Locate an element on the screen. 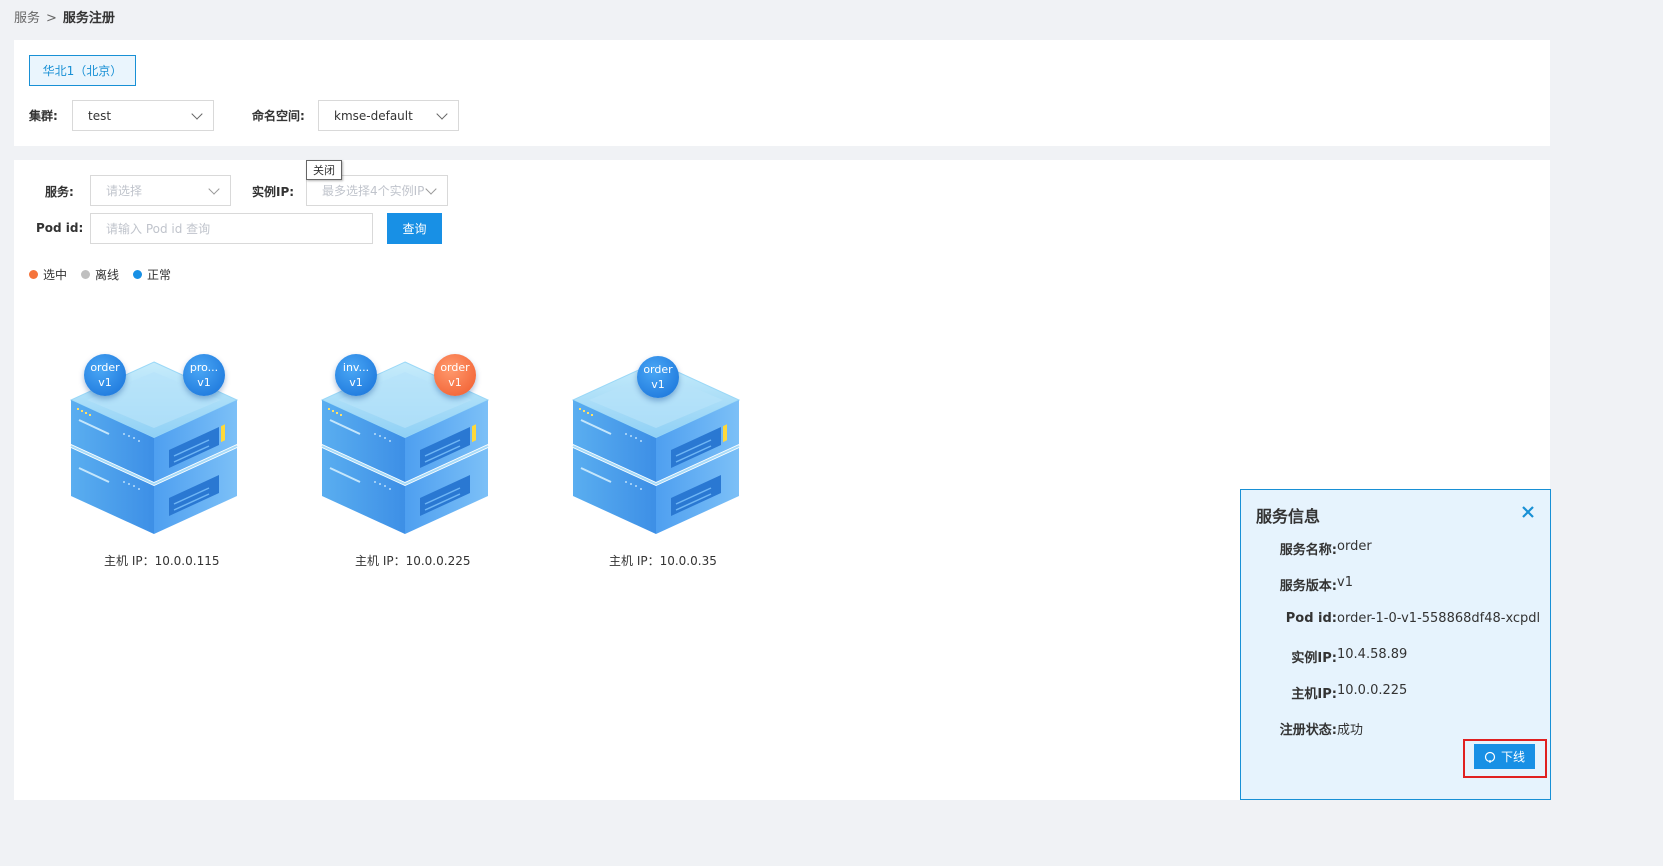 The image size is (1663, 866). query-button: 查询 is located at coordinates (414, 228).